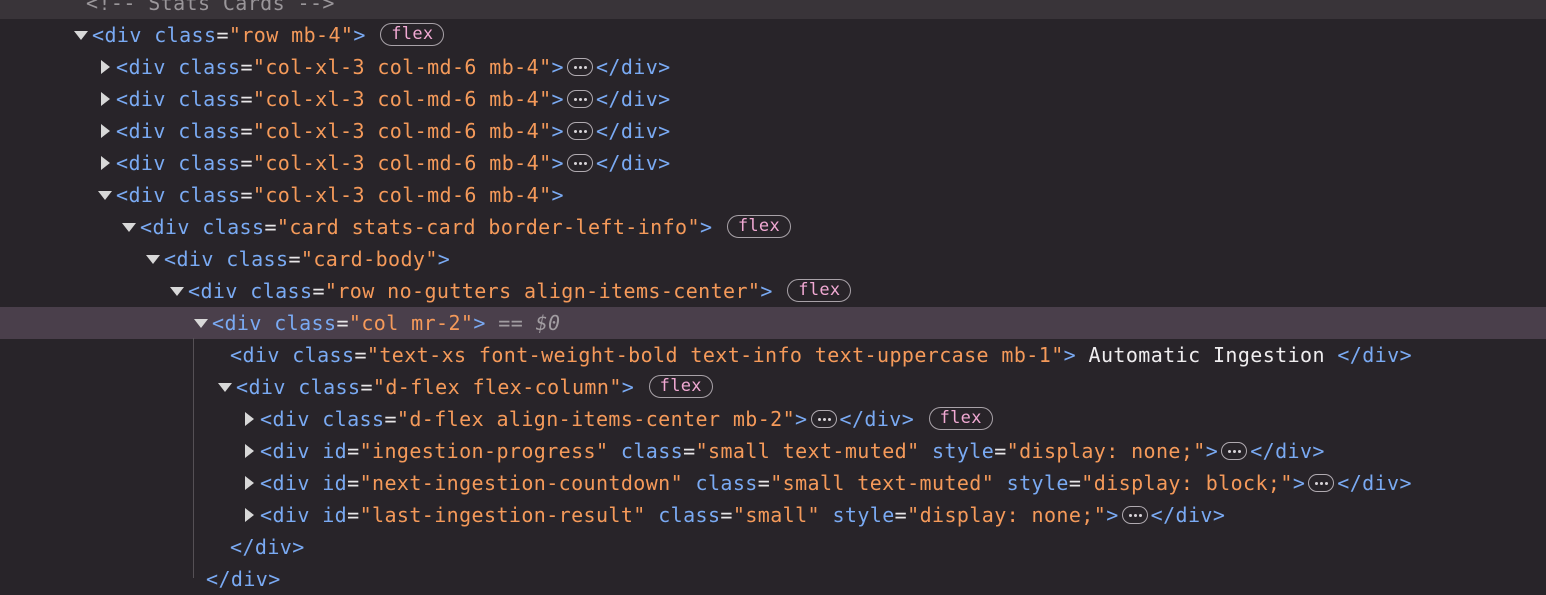 This screenshot has height=595, width=1546. I want to click on console-ref: $0, so click(548, 323).